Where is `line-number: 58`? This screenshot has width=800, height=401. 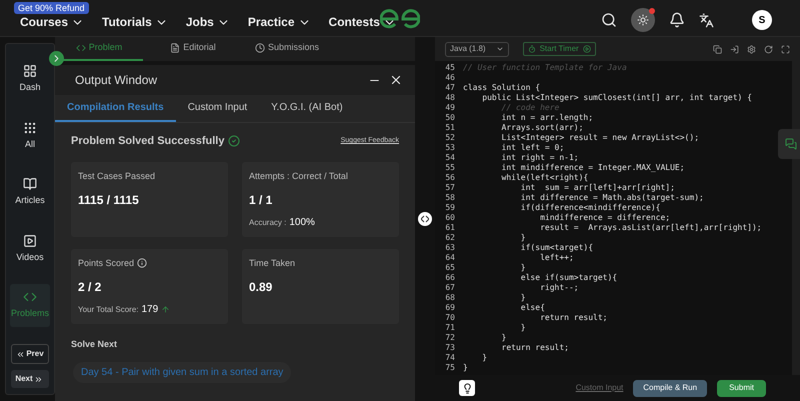
line-number: 58 is located at coordinates (450, 198).